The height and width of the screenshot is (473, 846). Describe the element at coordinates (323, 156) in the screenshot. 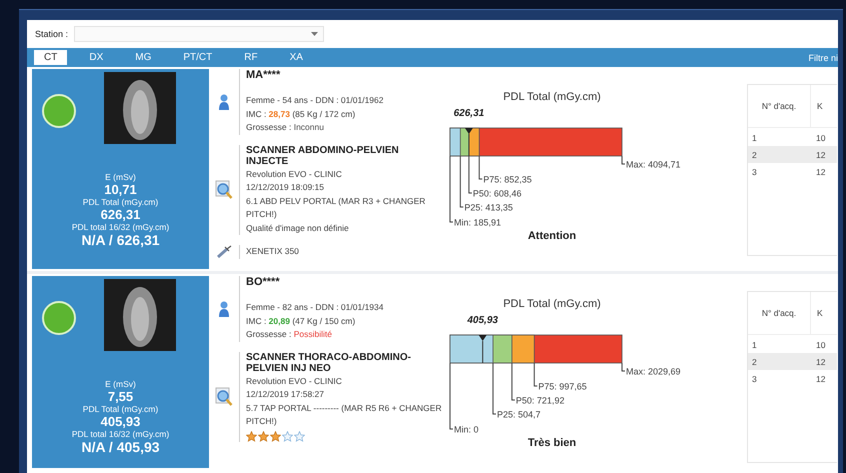

I see `exam-title: SCANNER ABDOMINO-PELVIEN INJECTE` at that location.